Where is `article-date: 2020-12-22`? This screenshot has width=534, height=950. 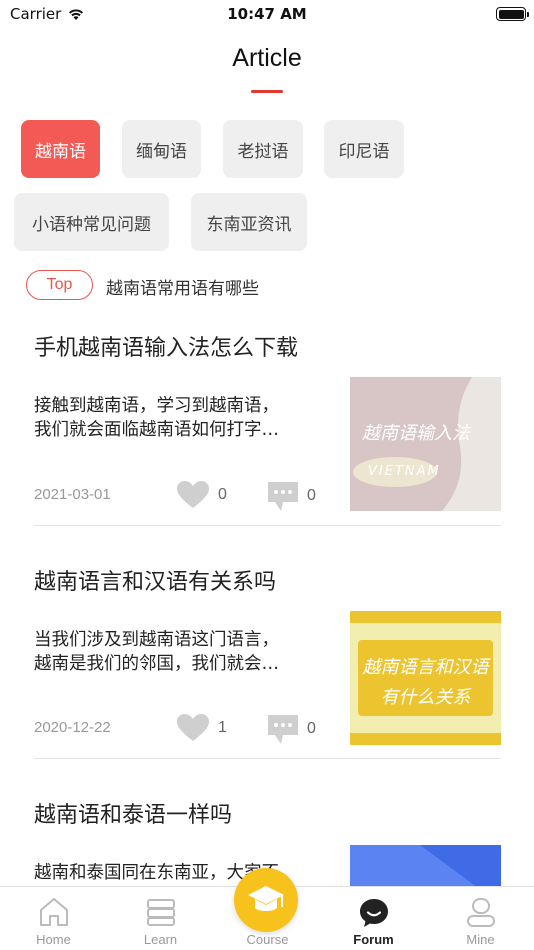 article-date: 2020-12-22 is located at coordinates (72, 727).